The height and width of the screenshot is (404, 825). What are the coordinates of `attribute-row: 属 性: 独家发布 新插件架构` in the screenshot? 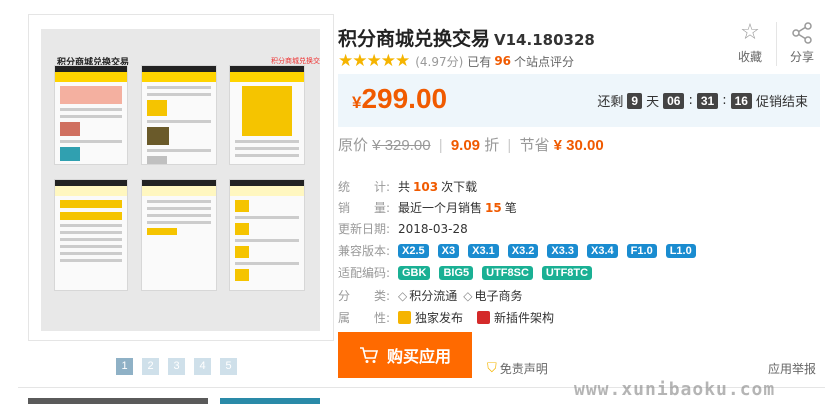 It's located at (453, 317).